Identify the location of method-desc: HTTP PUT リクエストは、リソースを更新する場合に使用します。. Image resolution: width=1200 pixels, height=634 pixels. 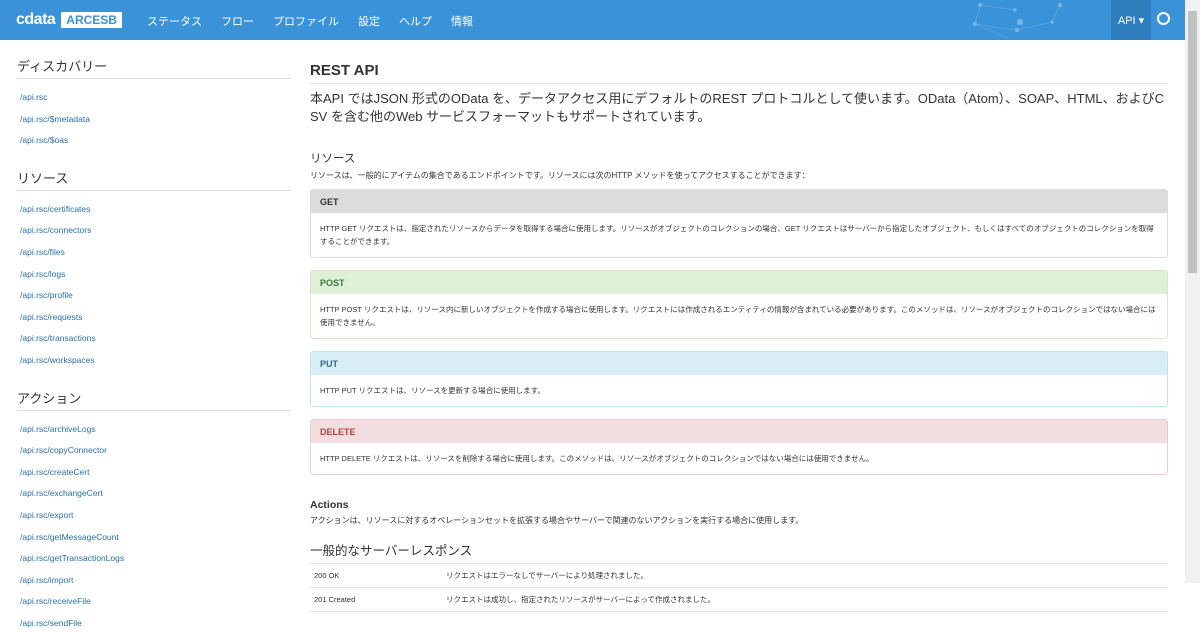
(432, 390).